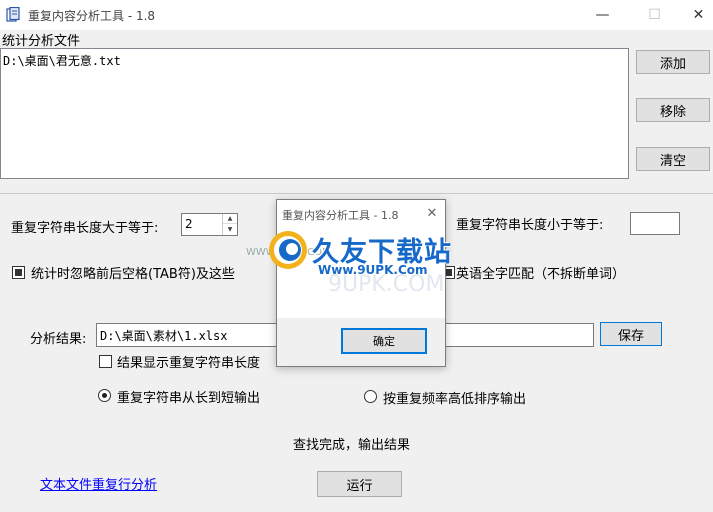 The image size is (713, 512). What do you see at coordinates (92, 16) in the screenshot?
I see `window-title: 重复内容分析工具 - 1.8` at bounding box center [92, 16].